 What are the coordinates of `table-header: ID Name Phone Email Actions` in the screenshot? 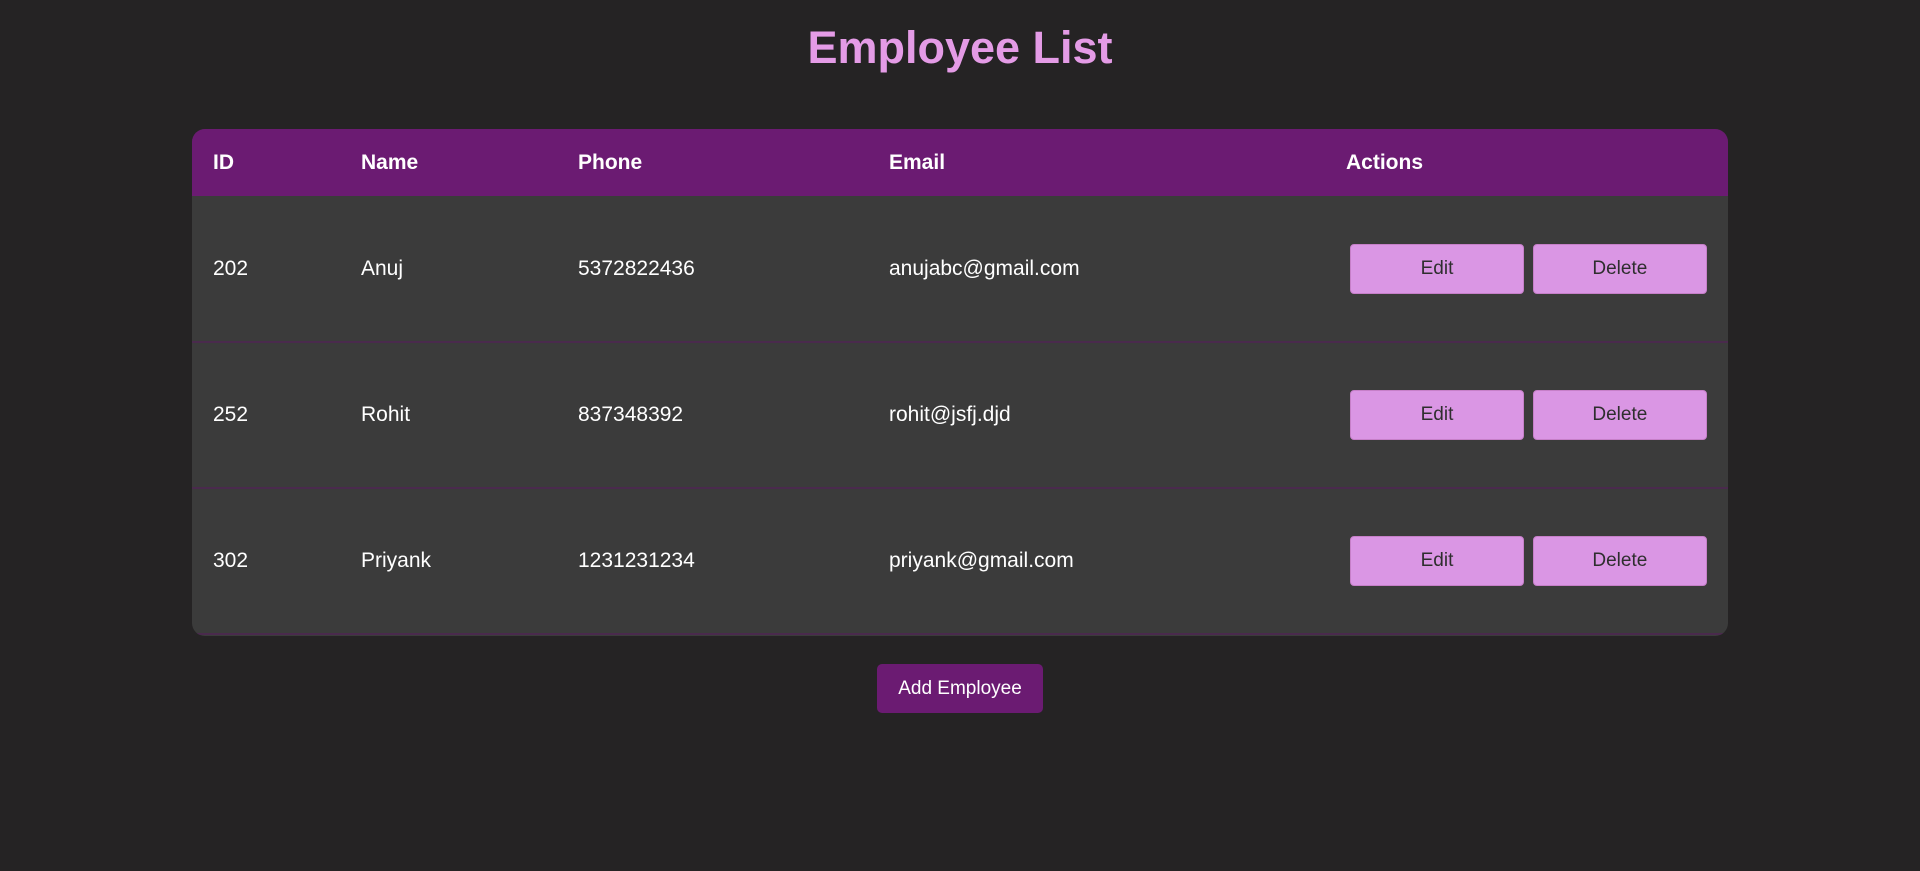 It's located at (960, 162).